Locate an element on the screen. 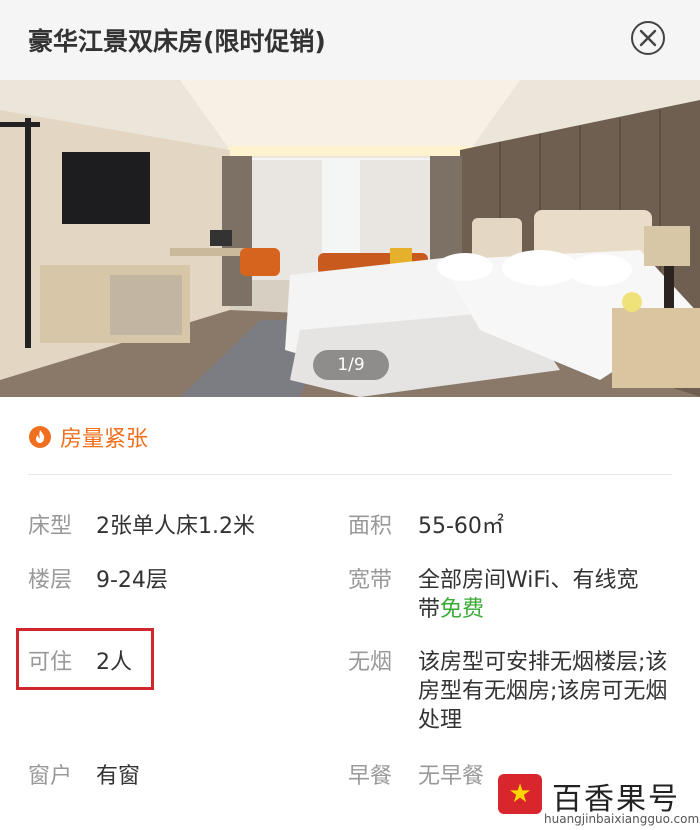  detail-key: 面积 is located at coordinates (370, 526).